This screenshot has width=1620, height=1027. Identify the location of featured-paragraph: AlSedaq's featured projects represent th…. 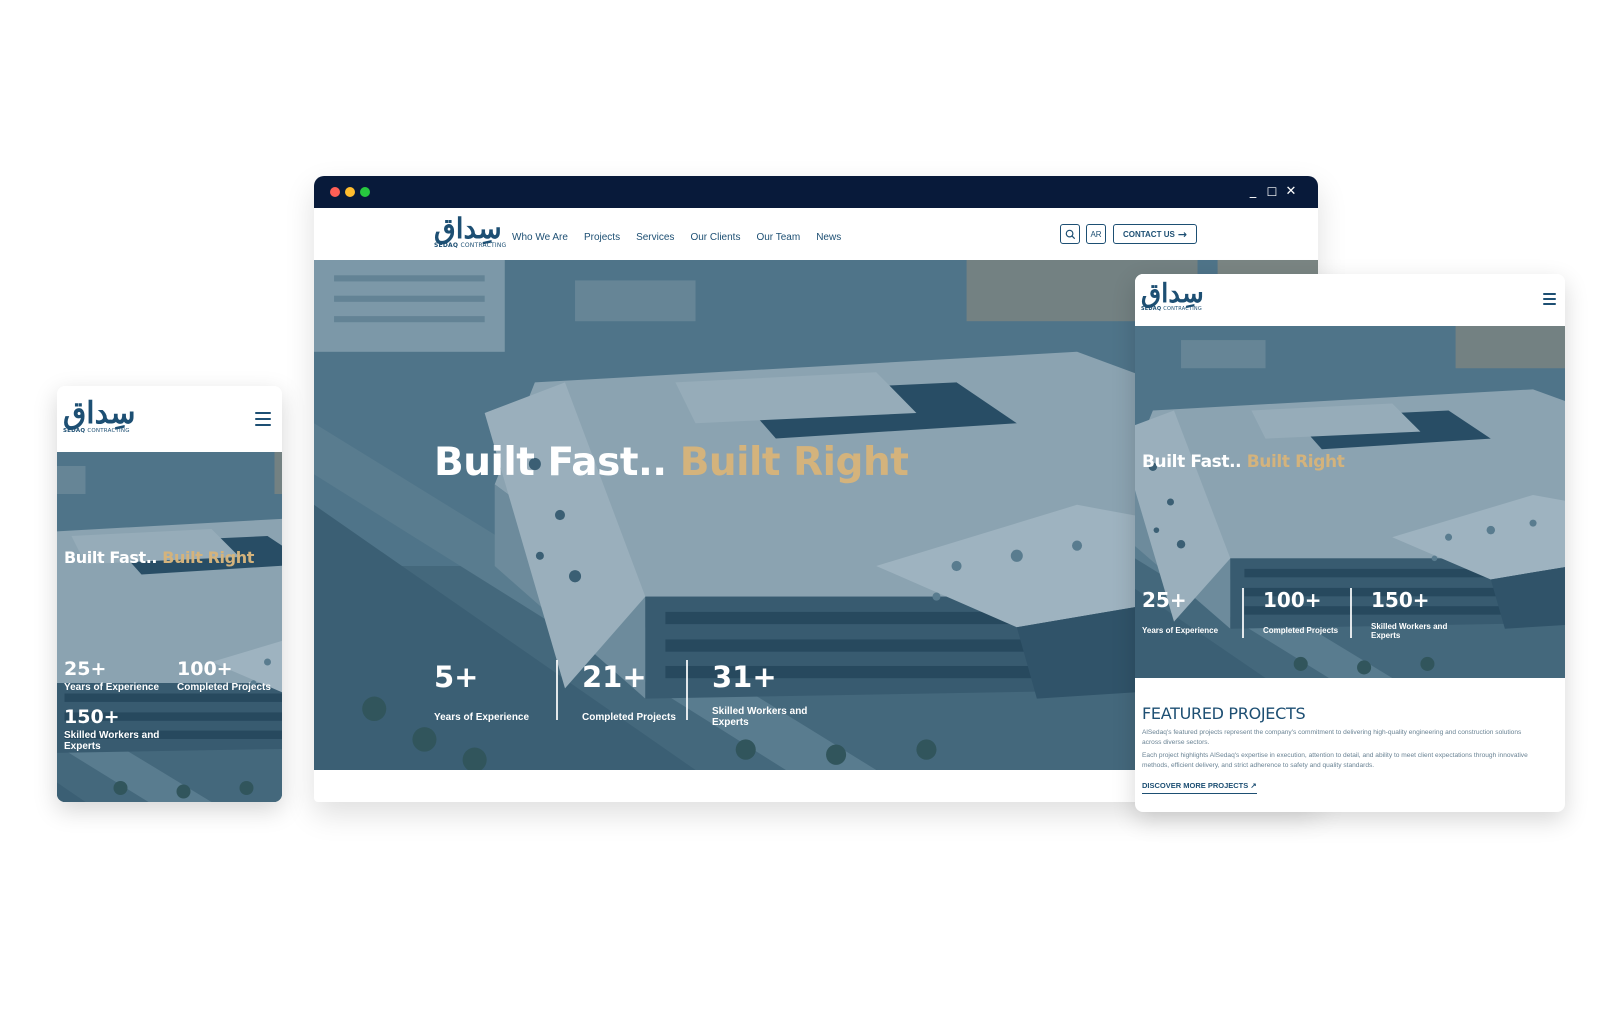
(1332, 737).